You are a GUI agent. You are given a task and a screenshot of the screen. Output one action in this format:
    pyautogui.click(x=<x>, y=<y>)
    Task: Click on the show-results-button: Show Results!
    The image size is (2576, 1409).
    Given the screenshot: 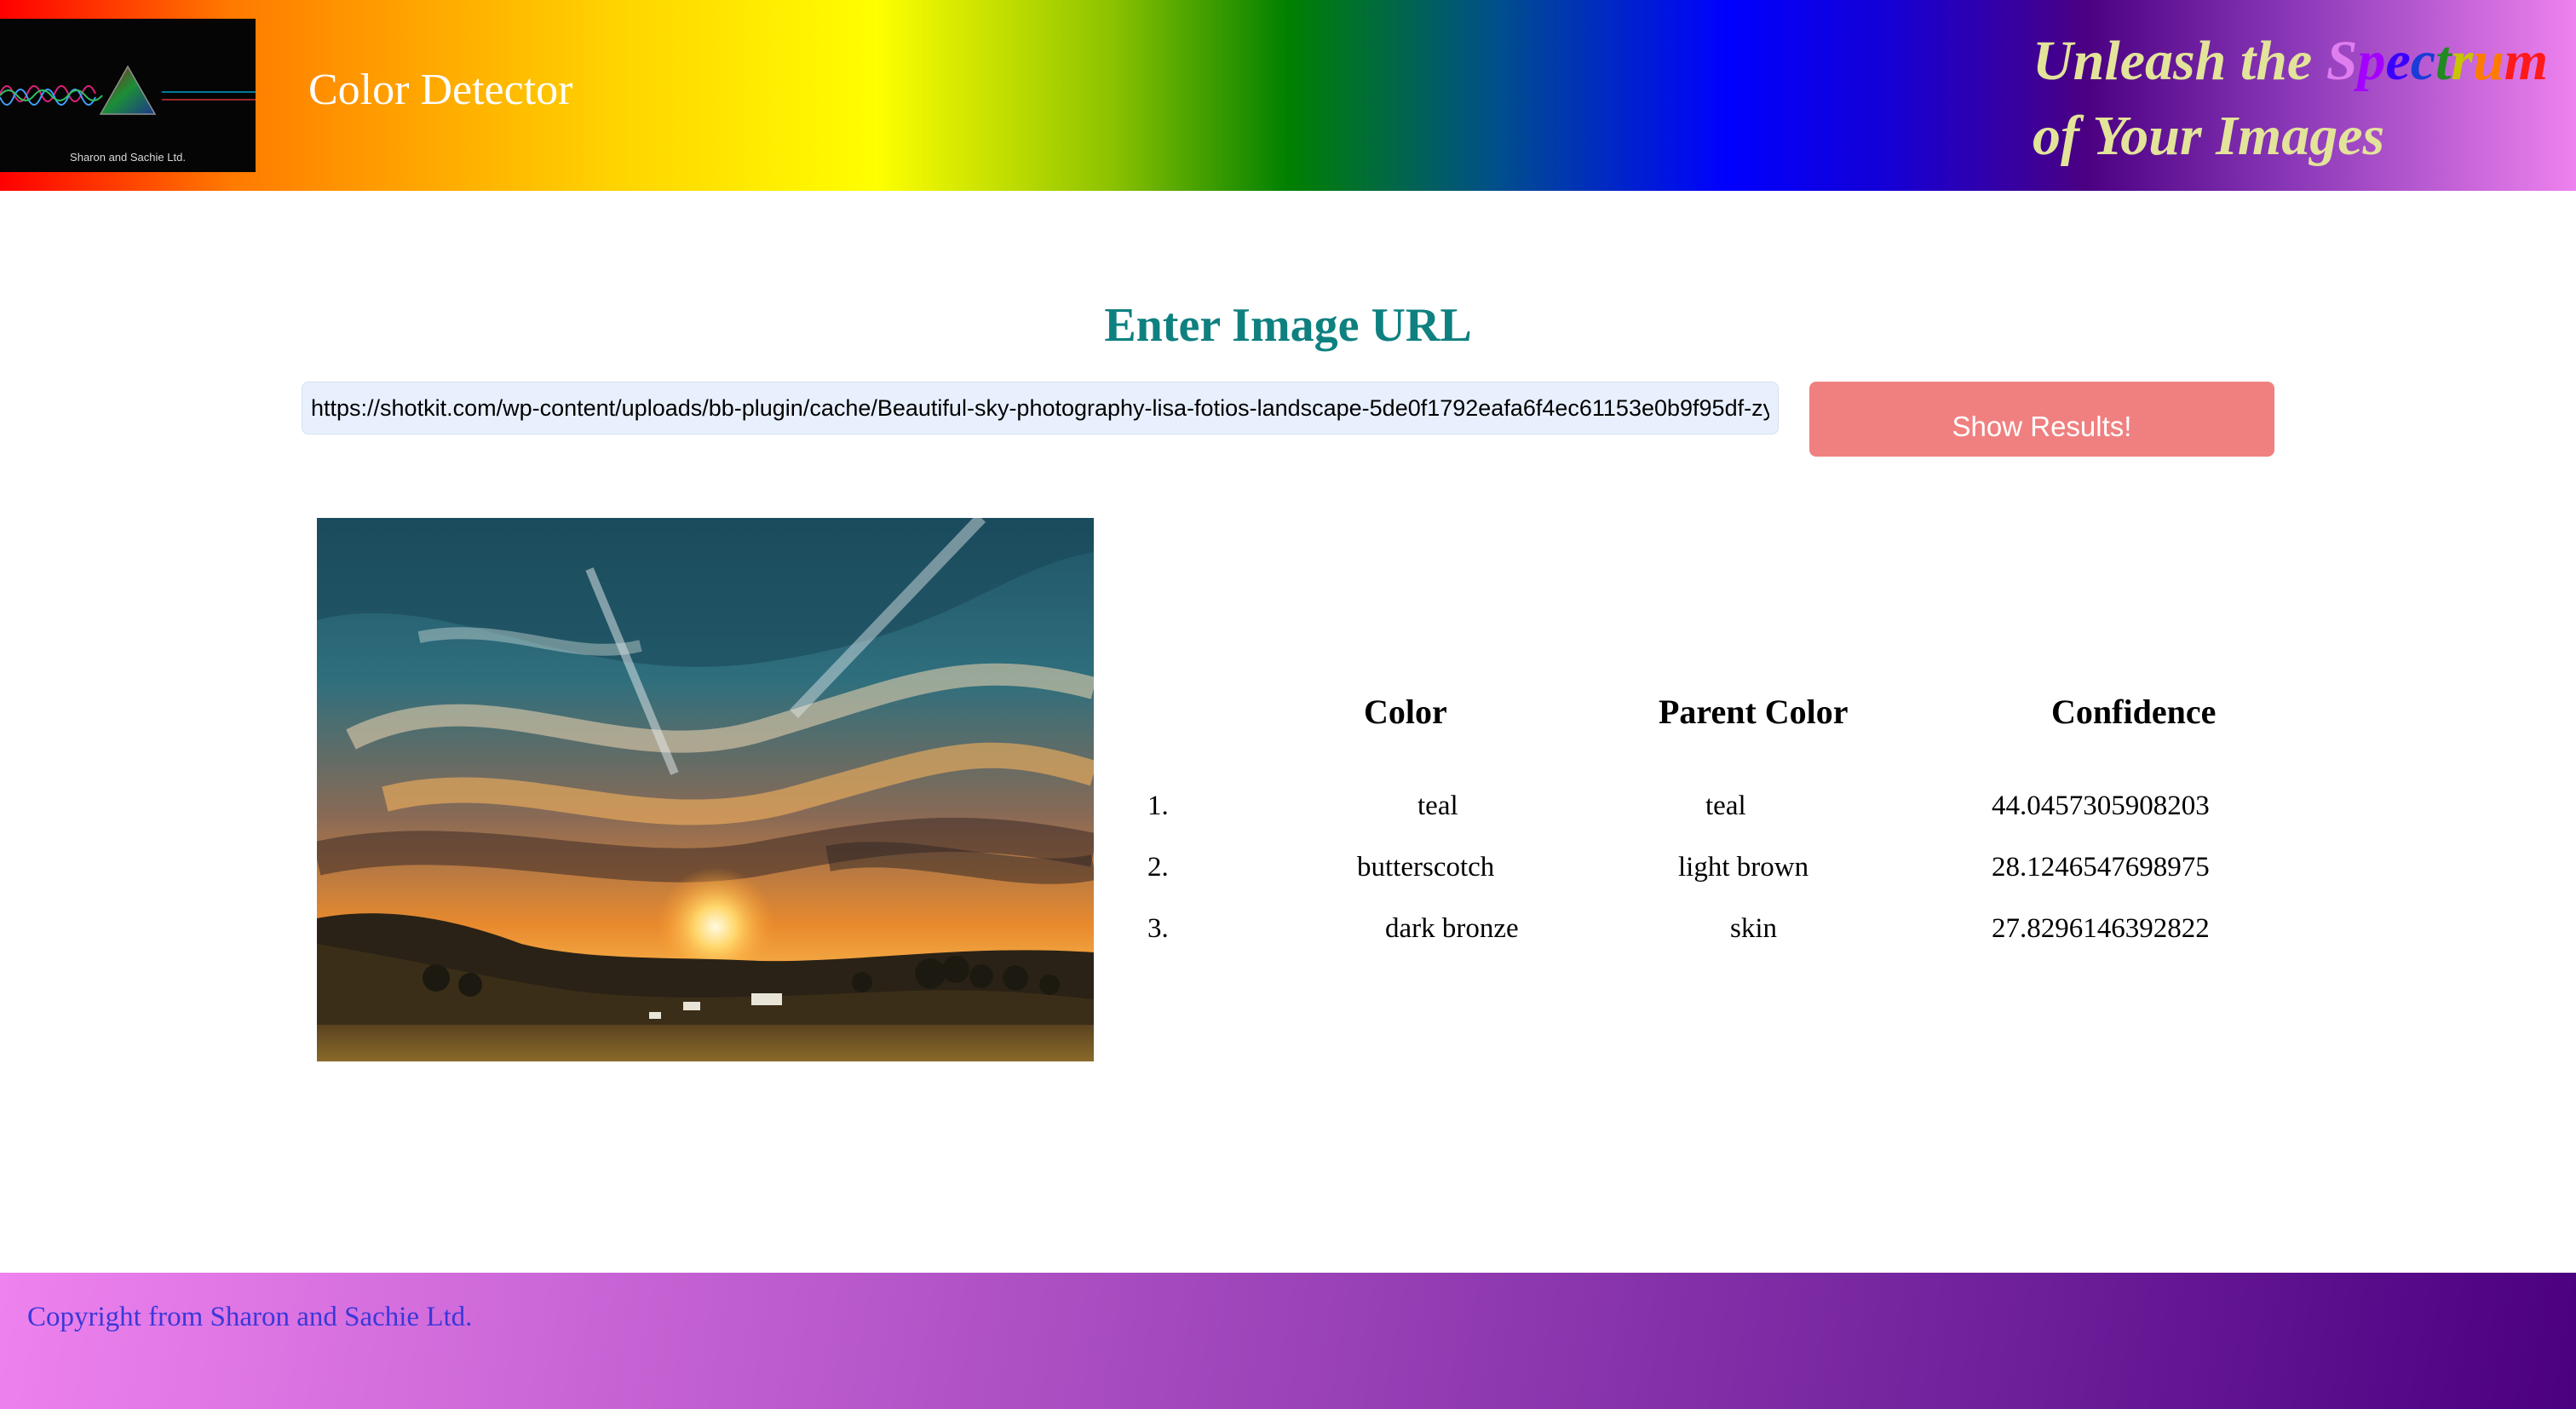 What is the action you would take?
    pyautogui.click(x=2042, y=419)
    